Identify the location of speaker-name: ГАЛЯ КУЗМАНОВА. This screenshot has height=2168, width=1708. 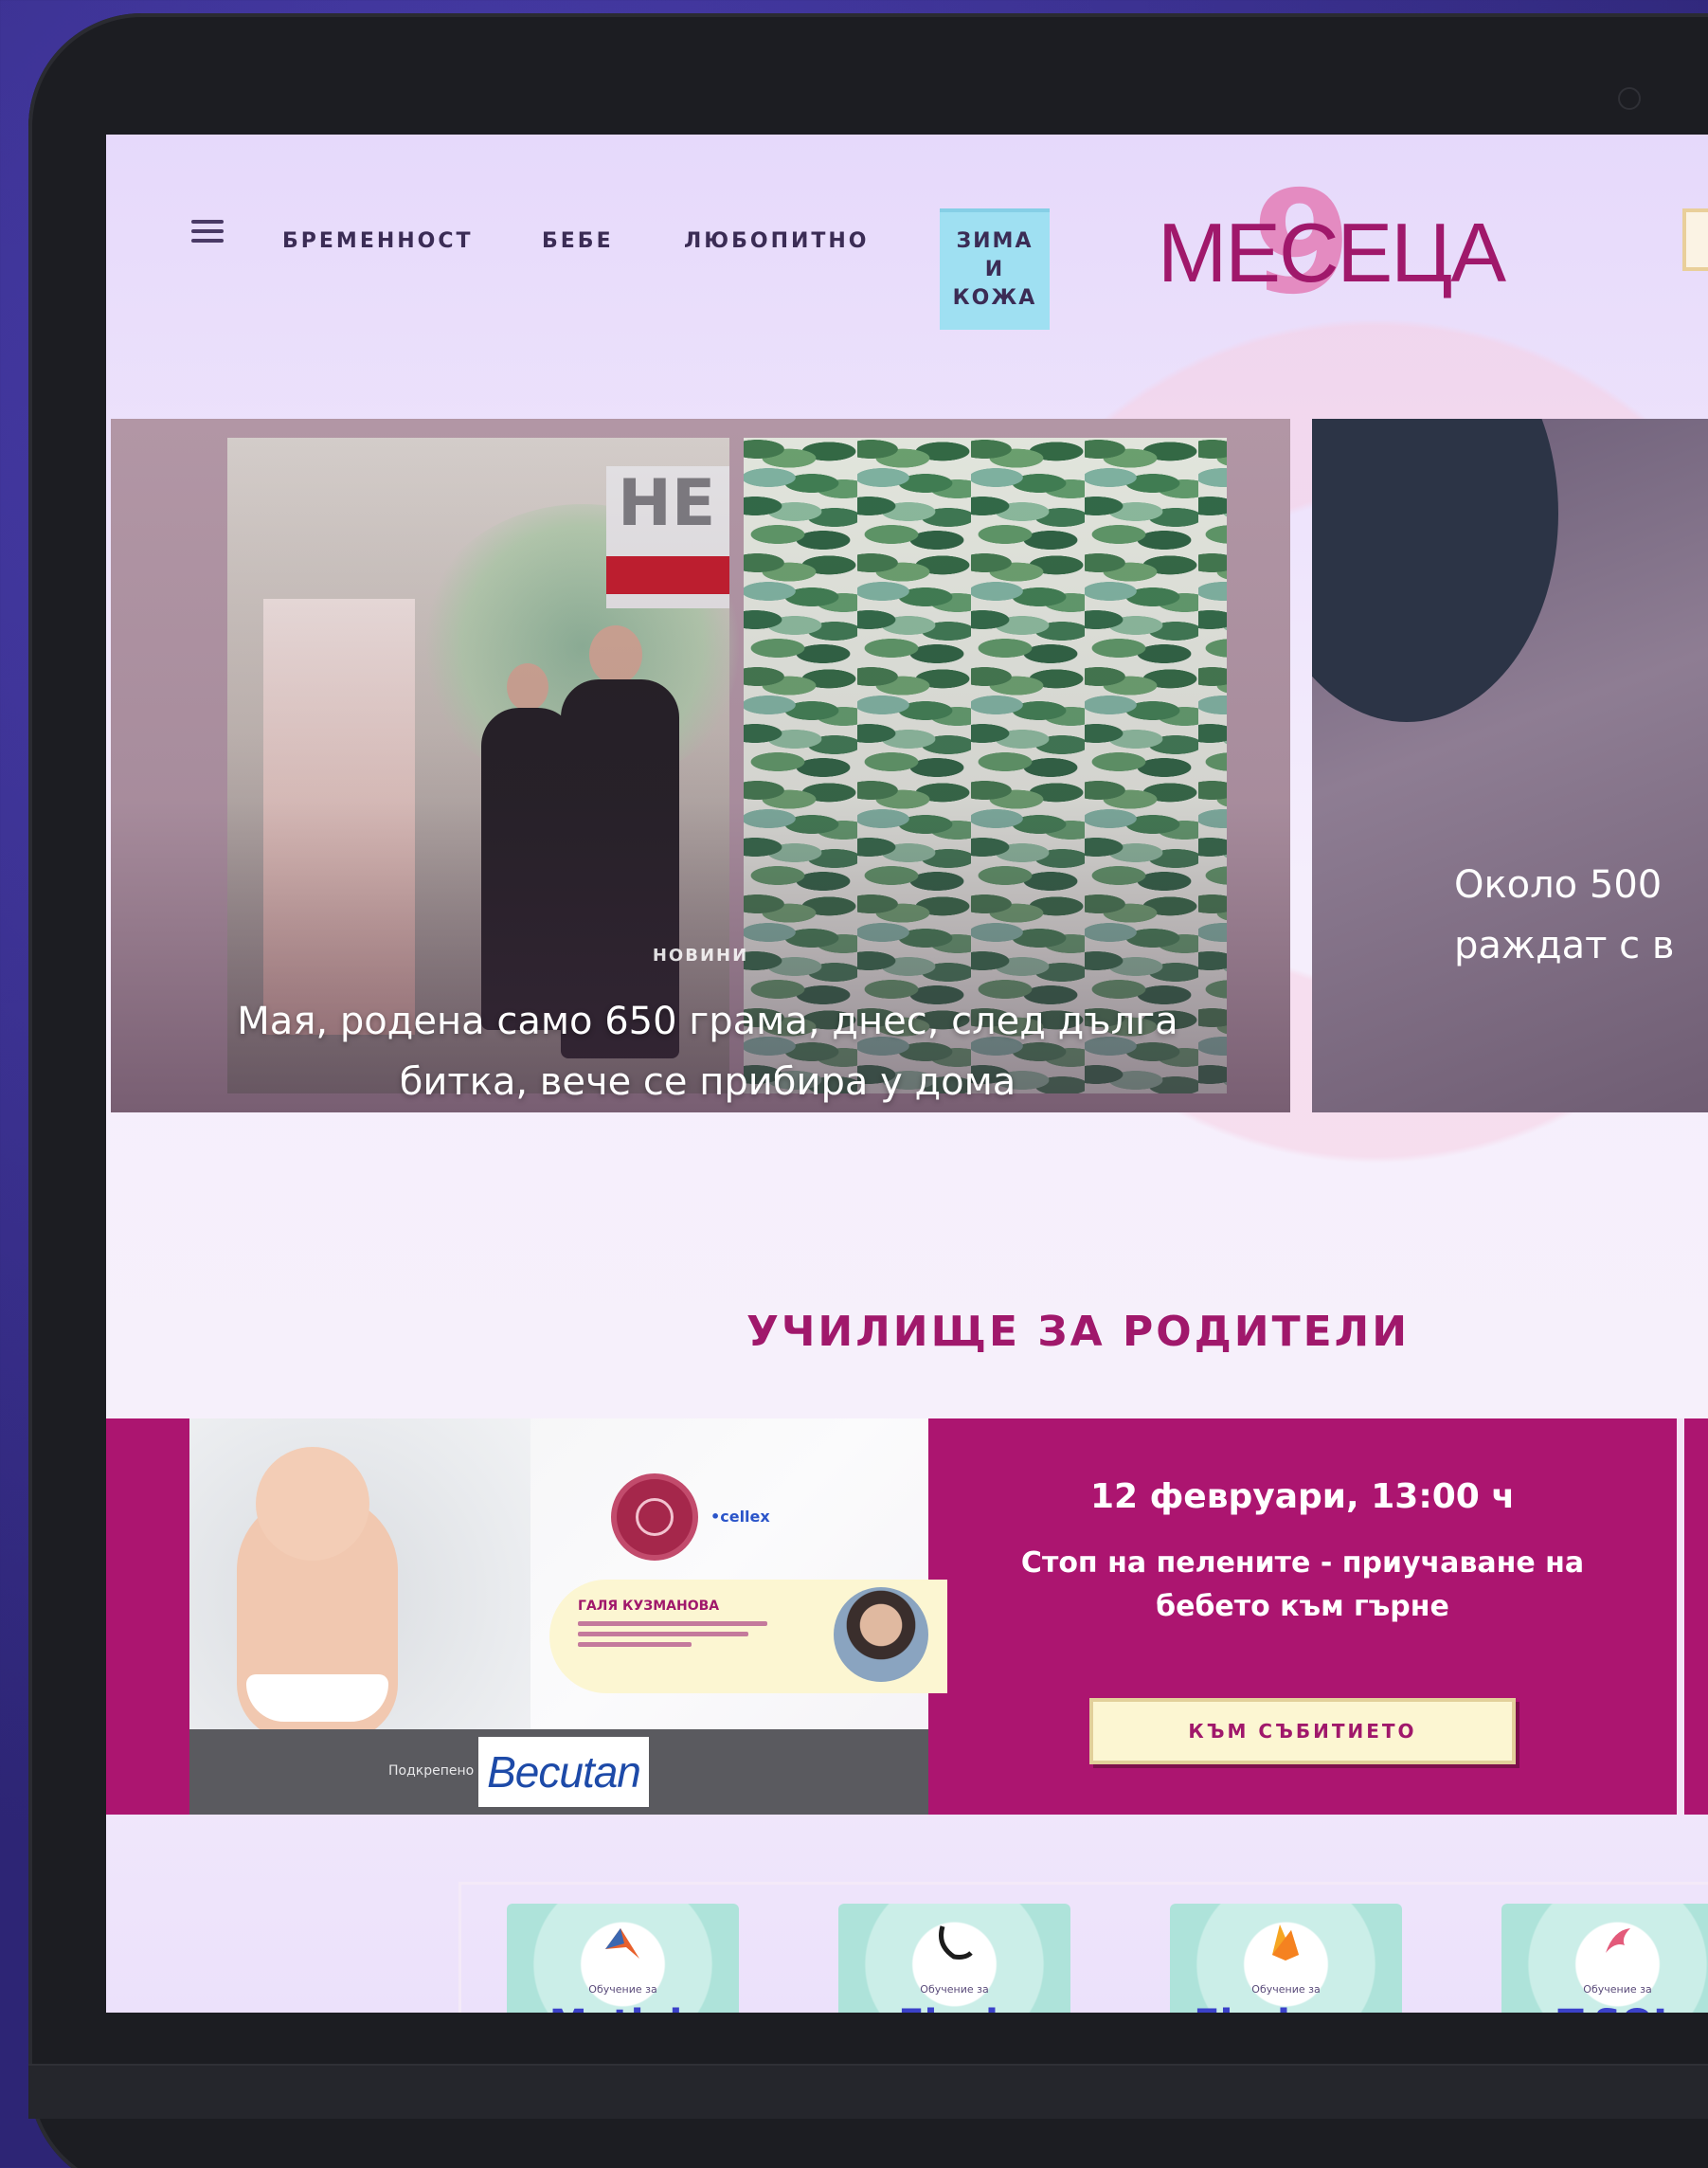
(649, 1606).